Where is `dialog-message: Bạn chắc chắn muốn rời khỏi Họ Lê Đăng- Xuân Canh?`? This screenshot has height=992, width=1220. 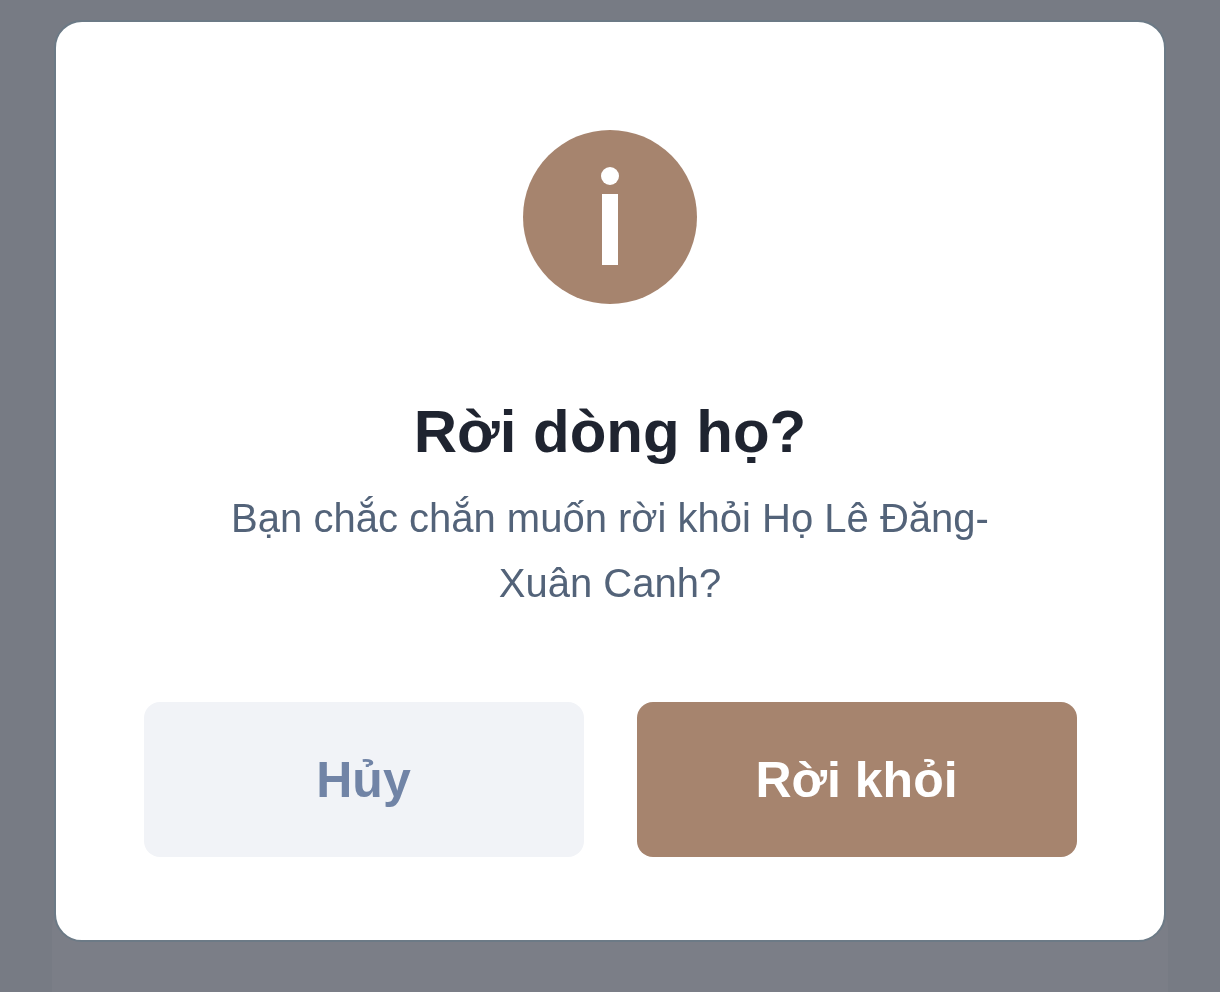 dialog-message: Bạn chắc chắn muốn rời khỏi Họ Lê Đăng- Xuân Canh? is located at coordinates (610, 551).